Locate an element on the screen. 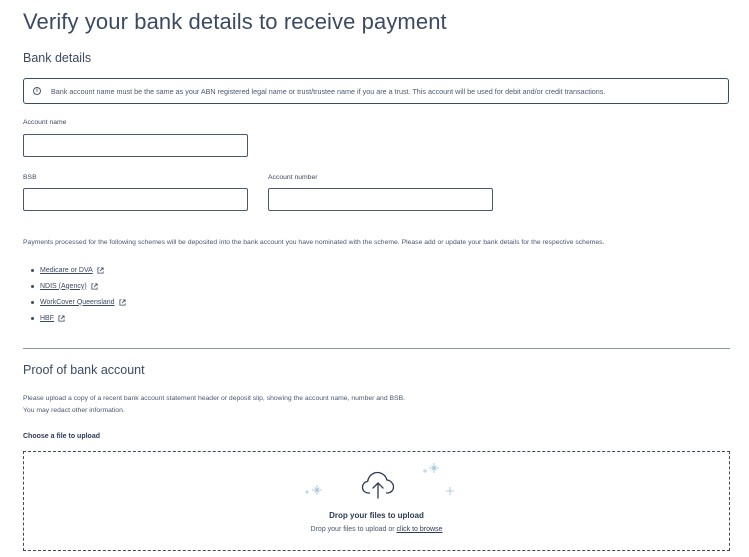 The height and width of the screenshot is (557, 749). cloud-upload-icon is located at coordinates (378, 485).